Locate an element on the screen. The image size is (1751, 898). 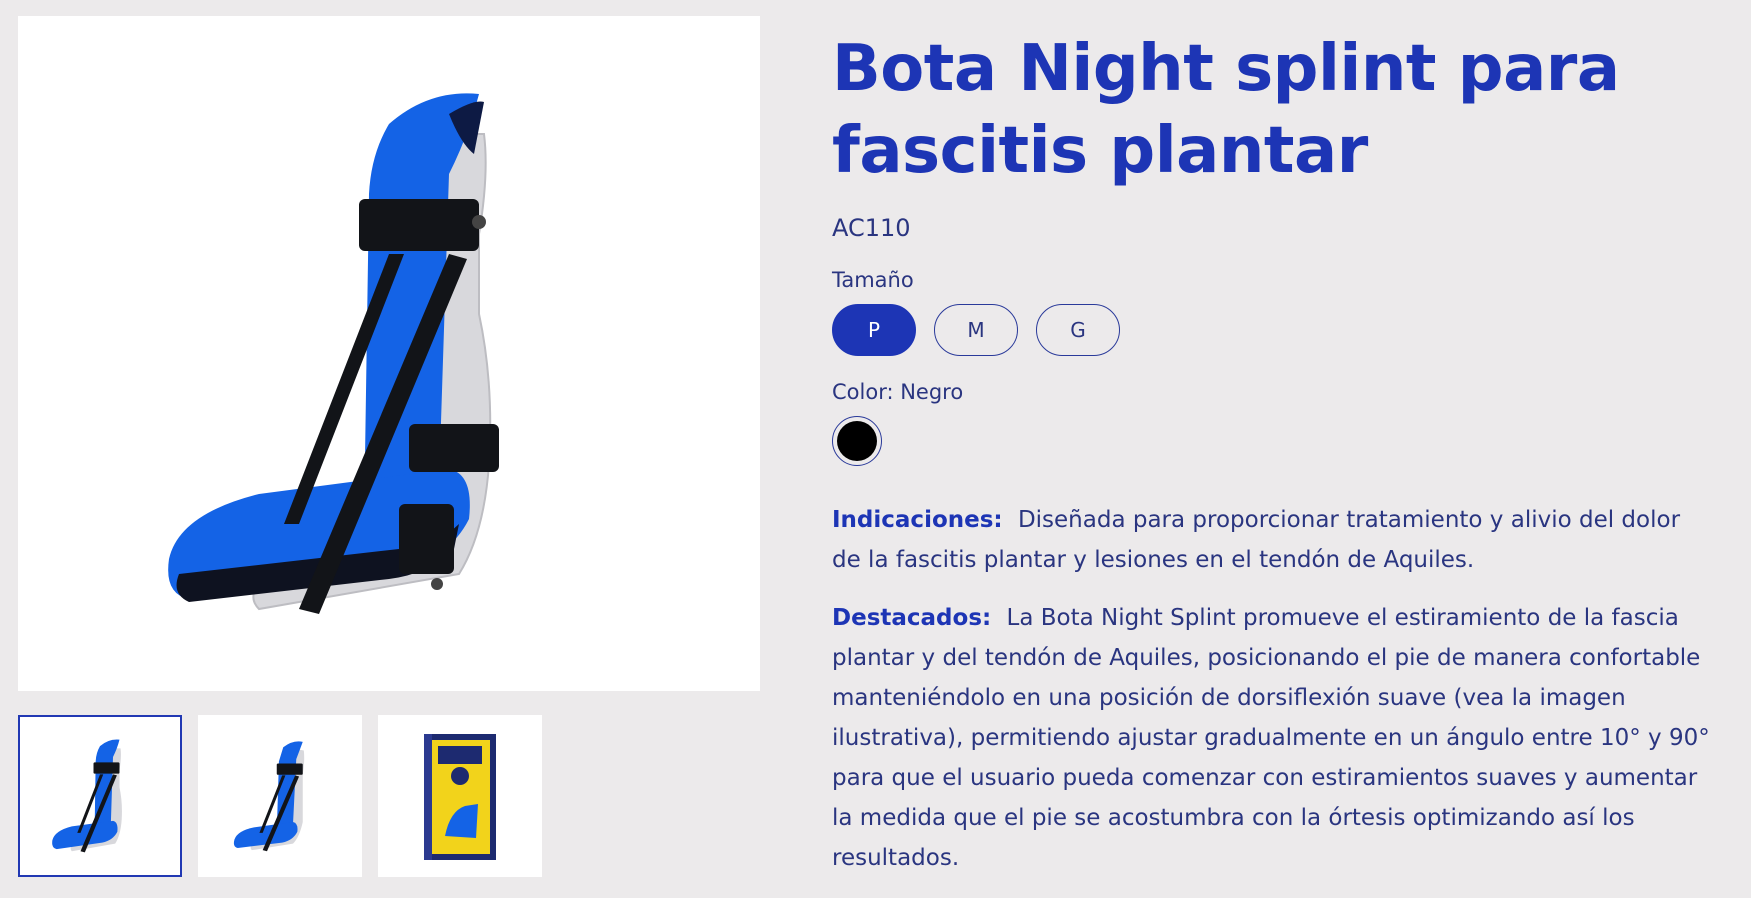
size-option-p: P is located at coordinates (874, 330).